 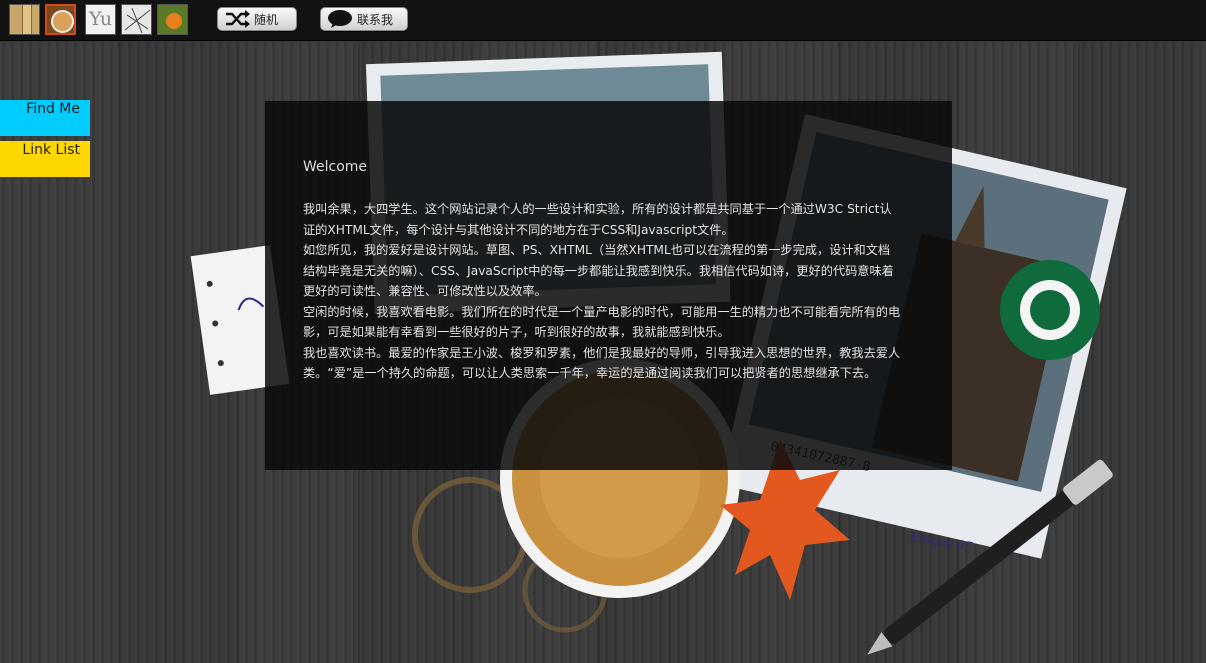 I want to click on yu-thumbnail: Yu, so click(x=100, y=19).